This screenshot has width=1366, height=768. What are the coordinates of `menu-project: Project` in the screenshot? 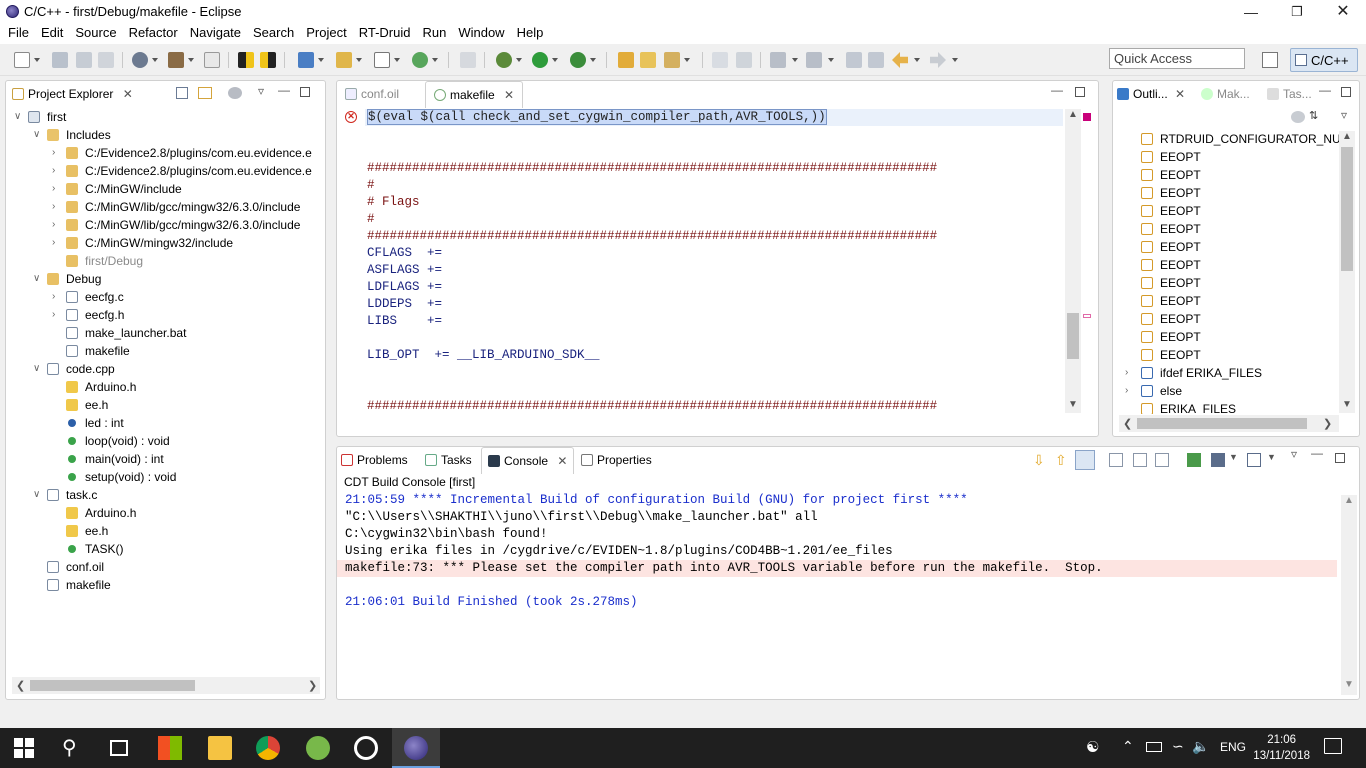 It's located at (326, 33).